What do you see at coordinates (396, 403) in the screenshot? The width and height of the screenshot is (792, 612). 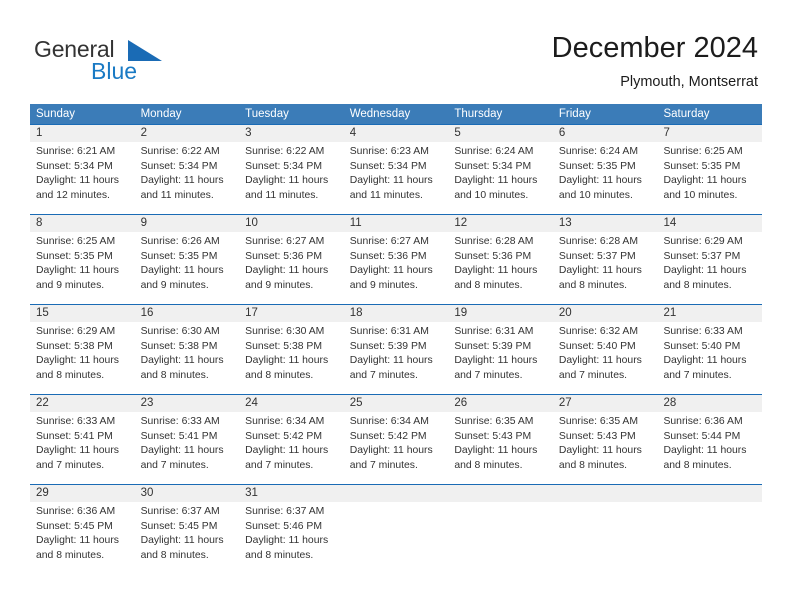 I see `day-number: 25` at bounding box center [396, 403].